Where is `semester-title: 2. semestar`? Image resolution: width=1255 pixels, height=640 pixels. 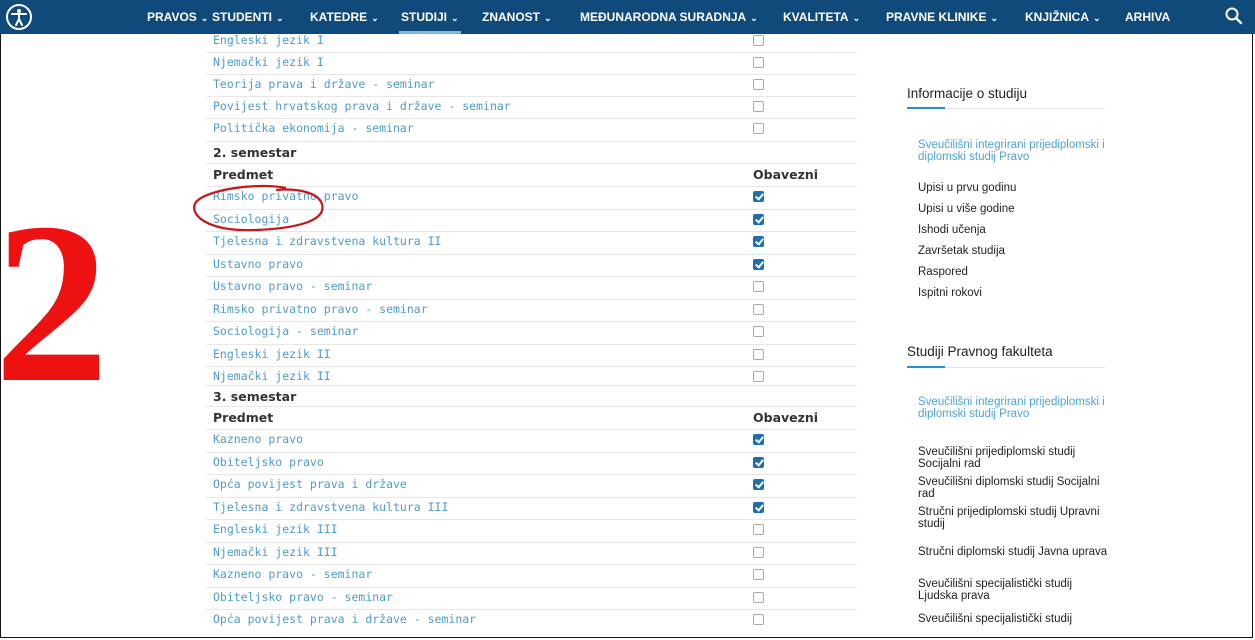
semester-title: 2. semestar is located at coordinates (255, 152).